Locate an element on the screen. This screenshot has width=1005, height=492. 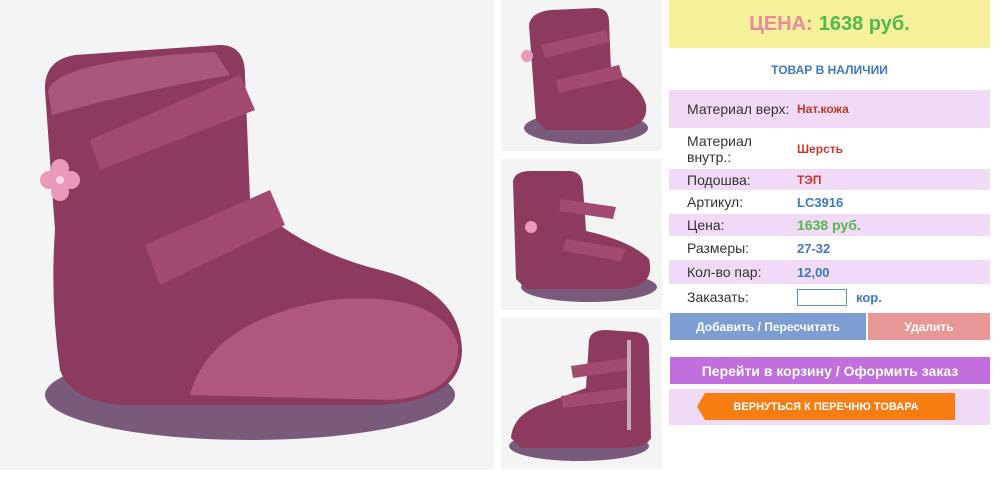
back-button-container: ВЕРНУТЬСЯ К ПЕРЕЧНЮ ТОВАРА is located at coordinates (829, 407).